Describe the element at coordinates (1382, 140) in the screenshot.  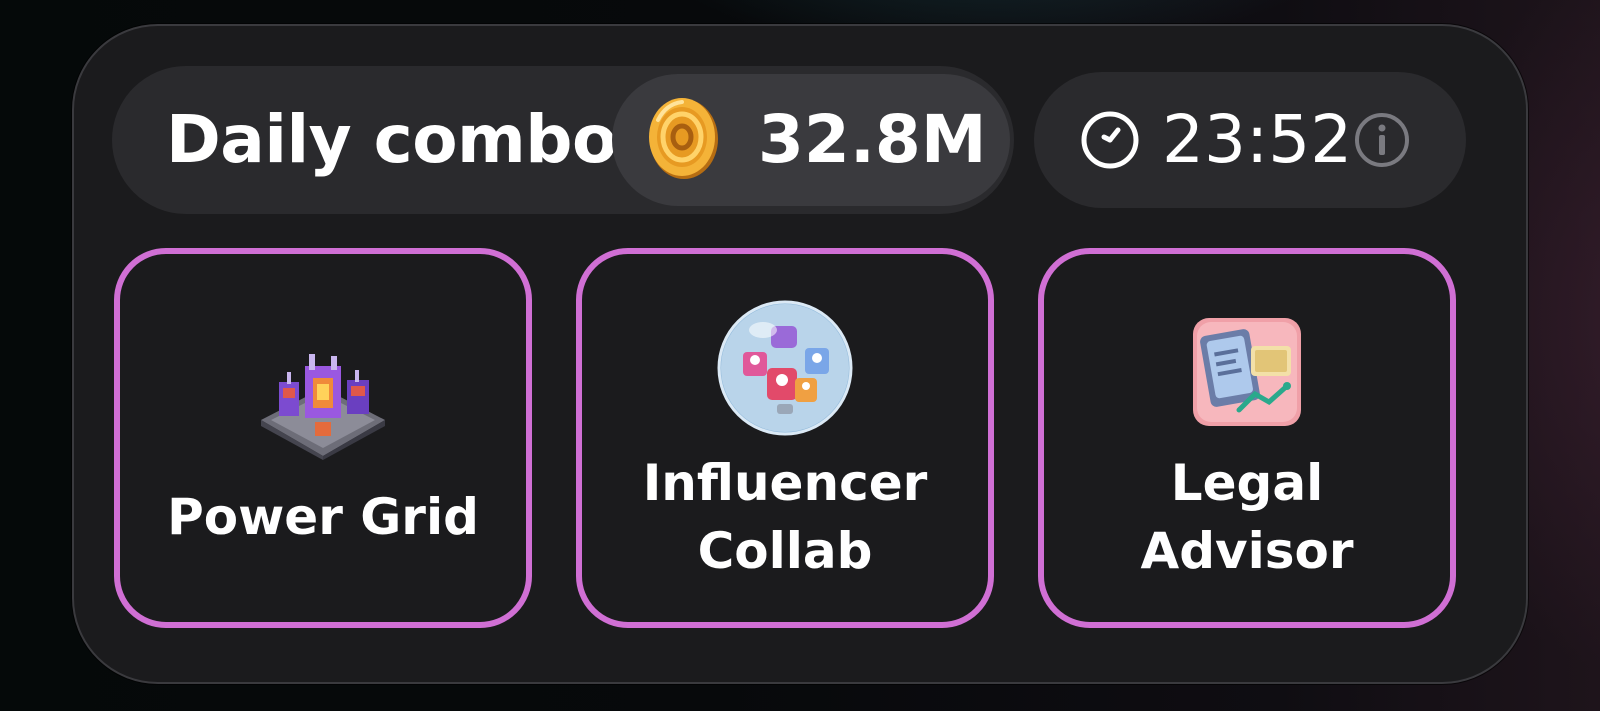
I see `info-icon` at that location.